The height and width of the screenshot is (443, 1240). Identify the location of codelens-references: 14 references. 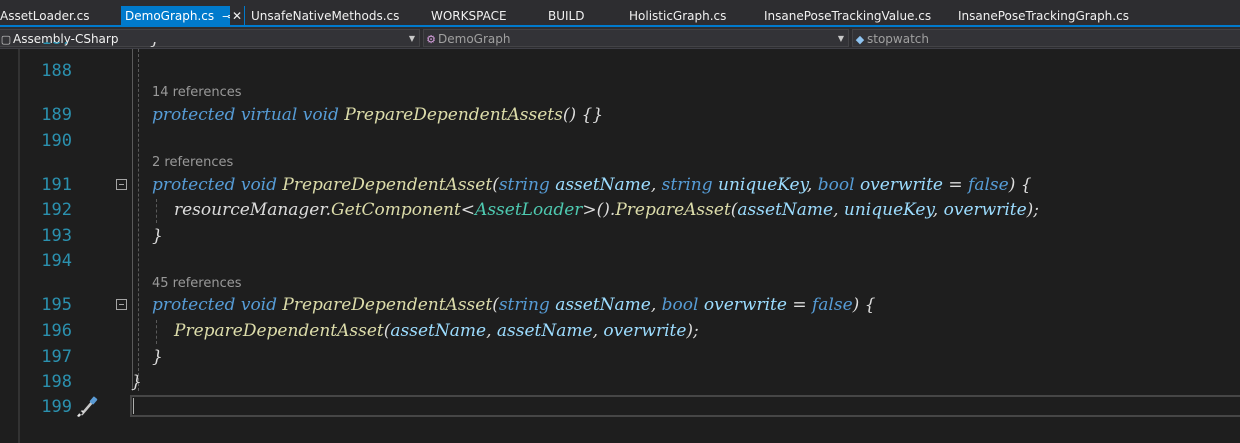
(197, 93).